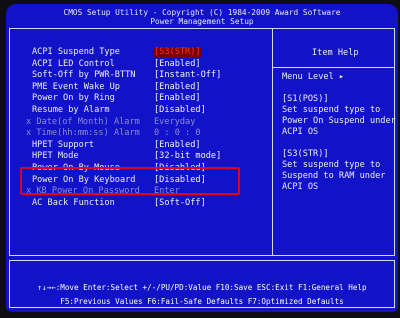 The height and width of the screenshot is (318, 400). What do you see at coordinates (76, 86) in the screenshot?
I see `setting-label: PME Event Wake Up` at bounding box center [76, 86].